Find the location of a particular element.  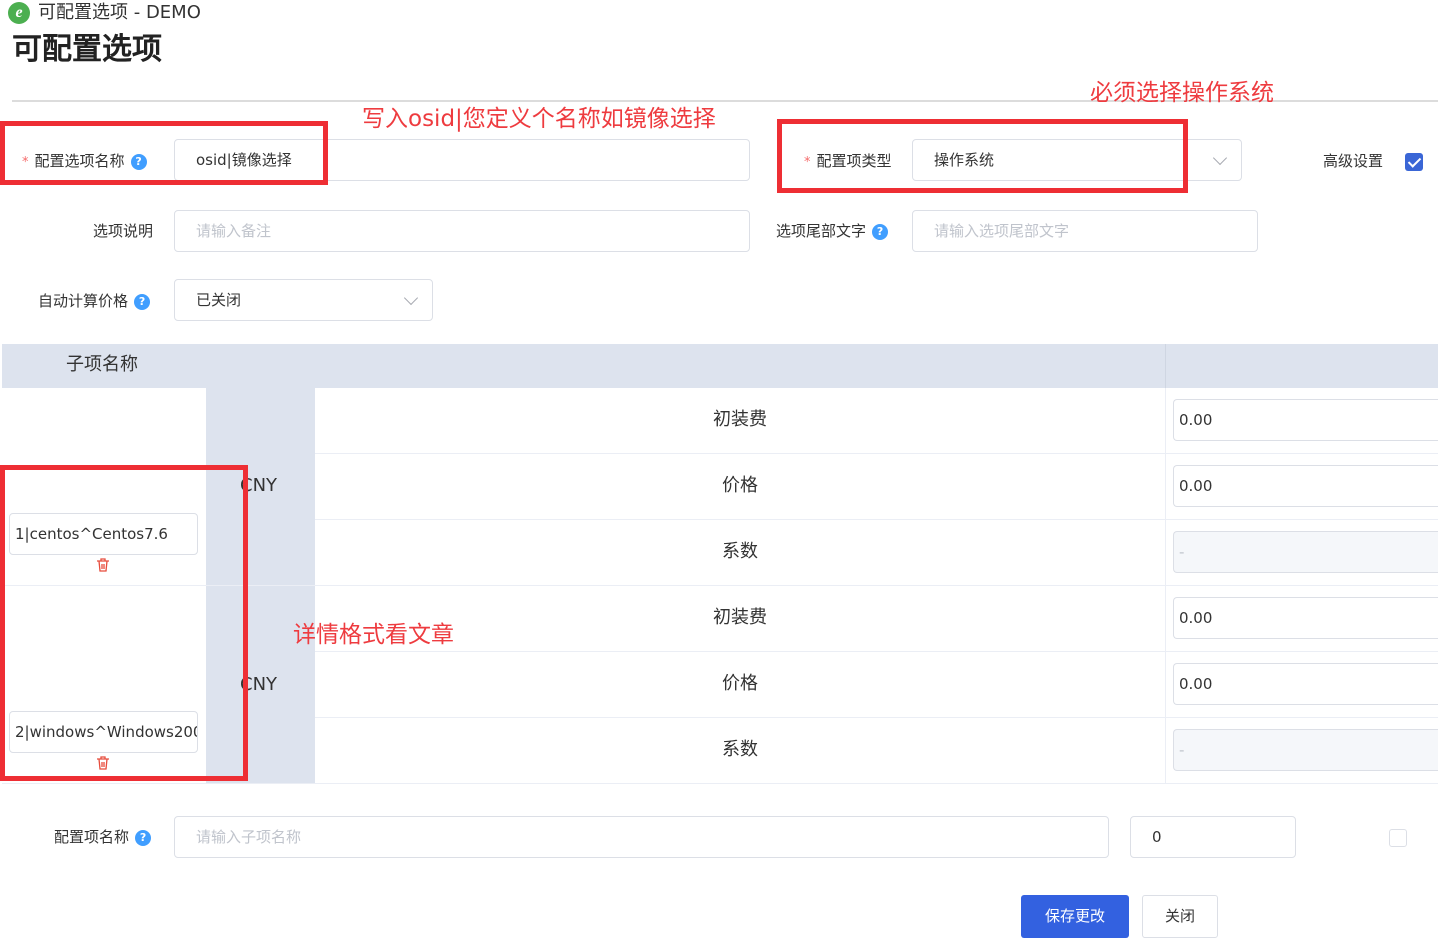

header-separator is located at coordinates (1165, 366).